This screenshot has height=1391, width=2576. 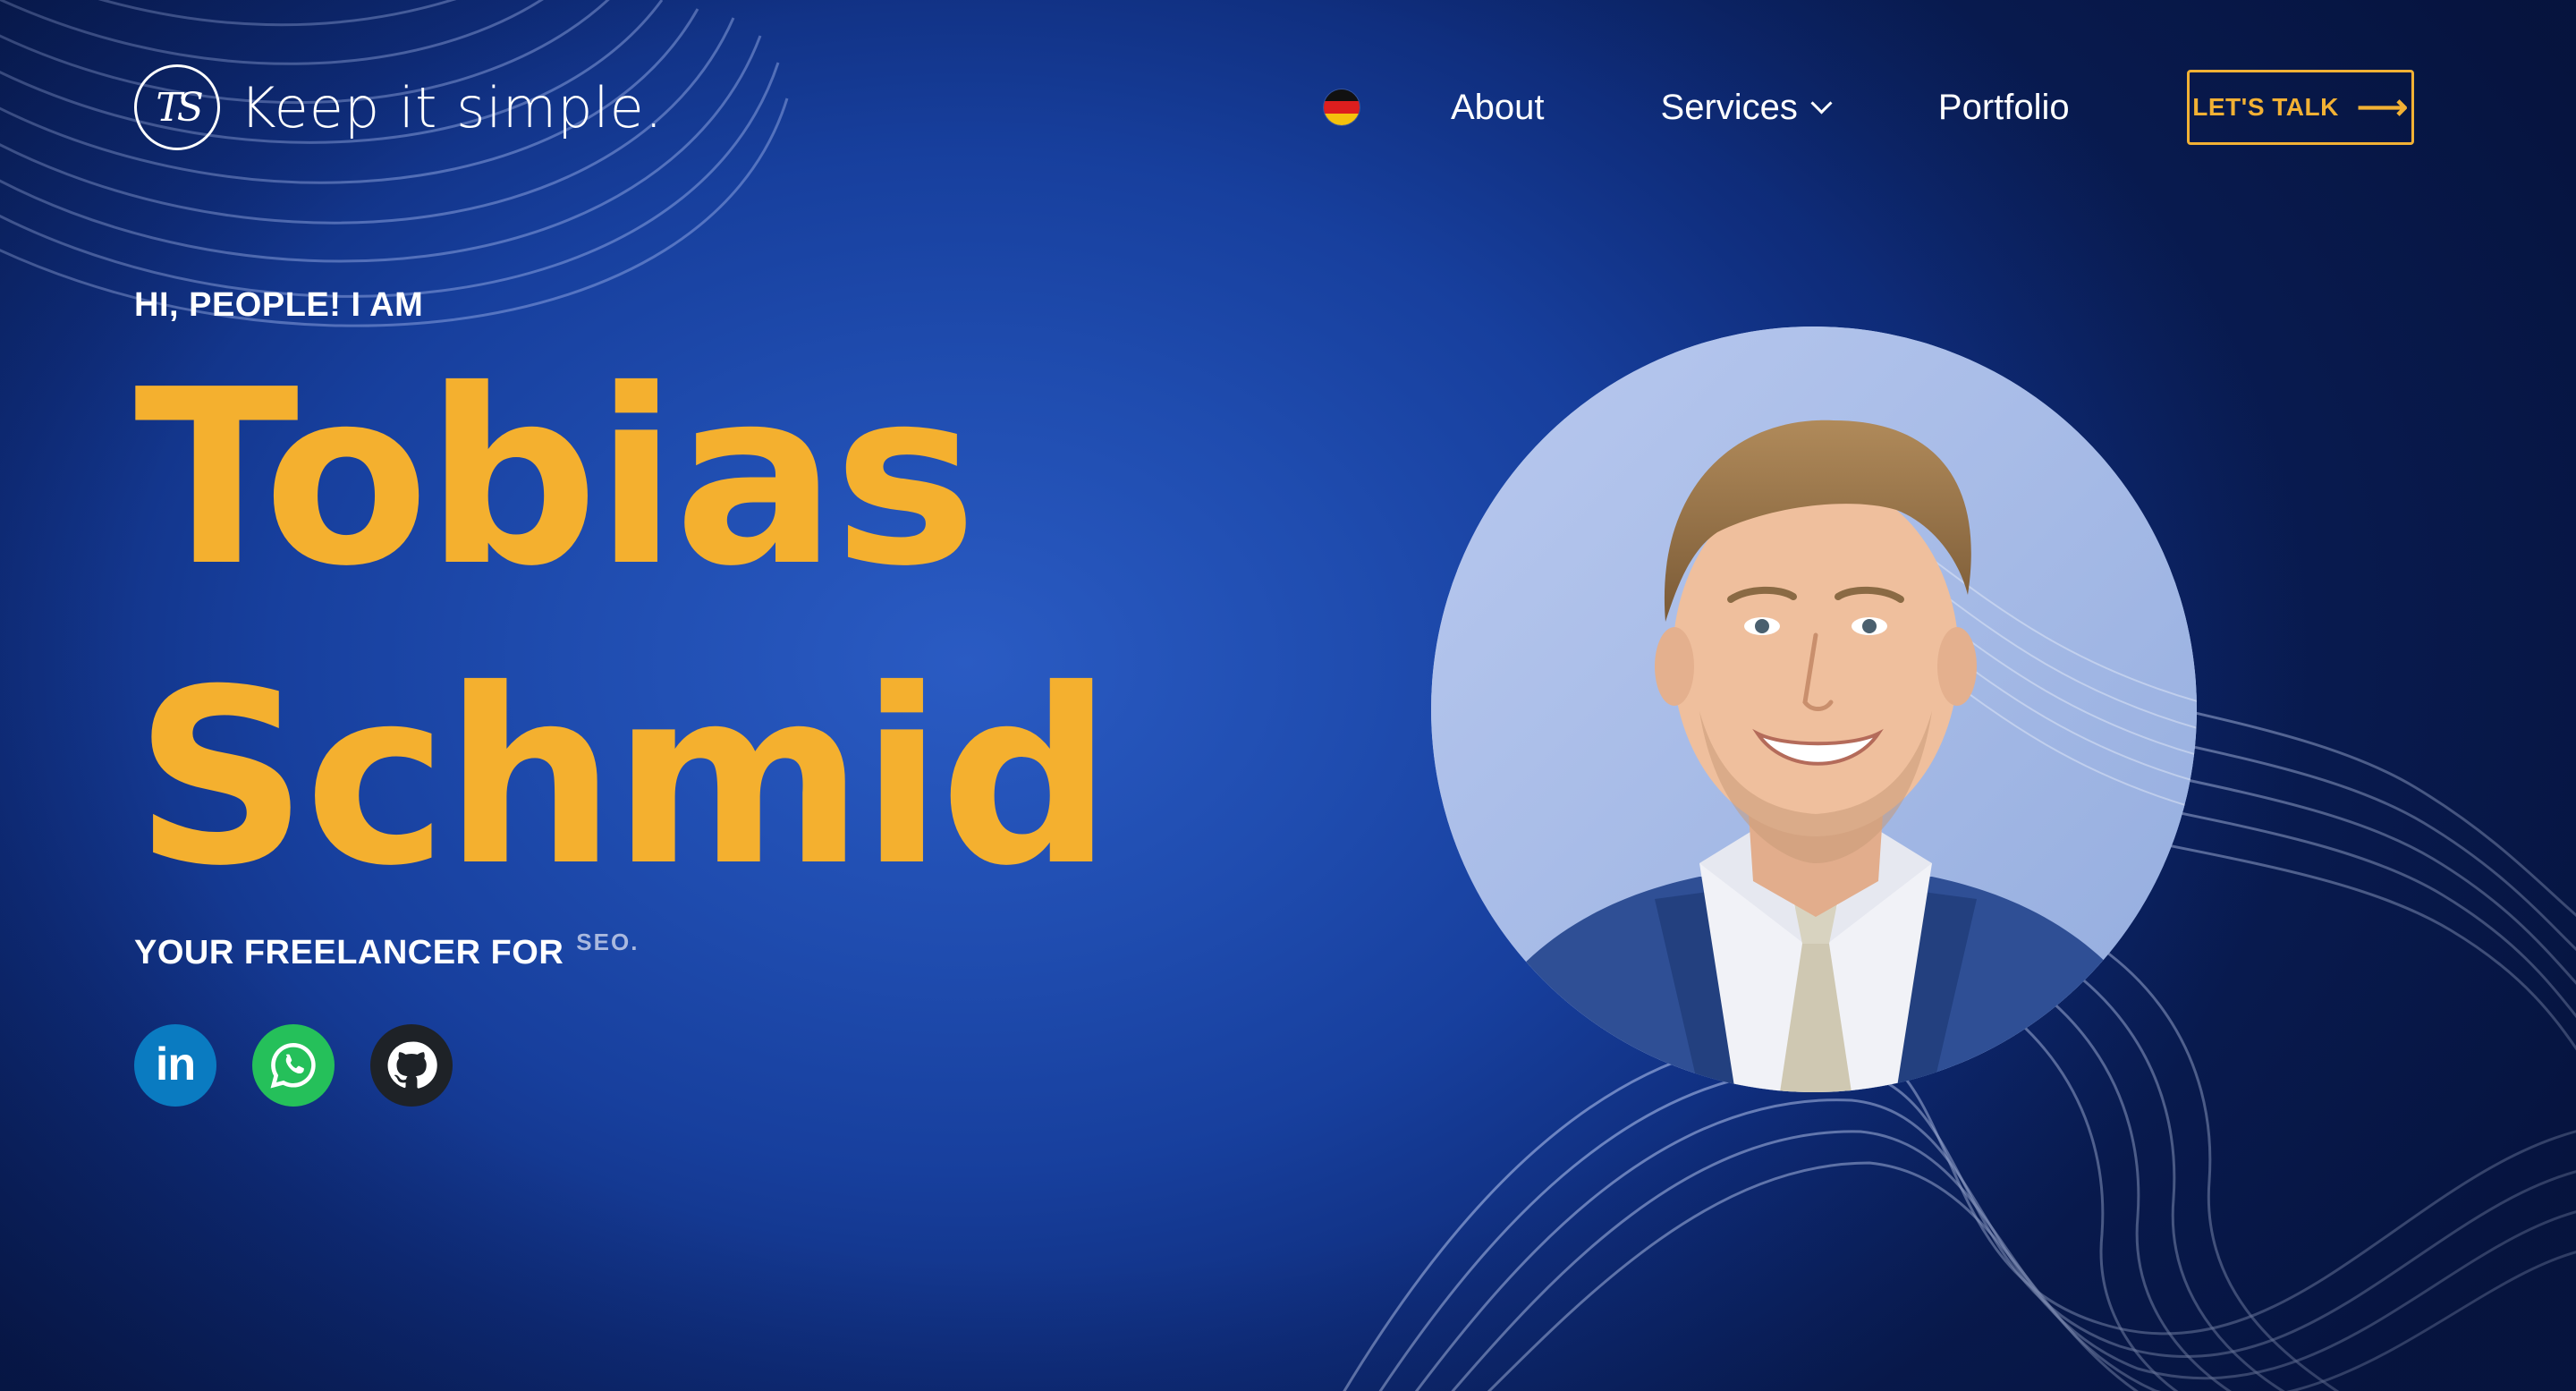 I want to click on chevron-down-icon, so click(x=1821, y=103).